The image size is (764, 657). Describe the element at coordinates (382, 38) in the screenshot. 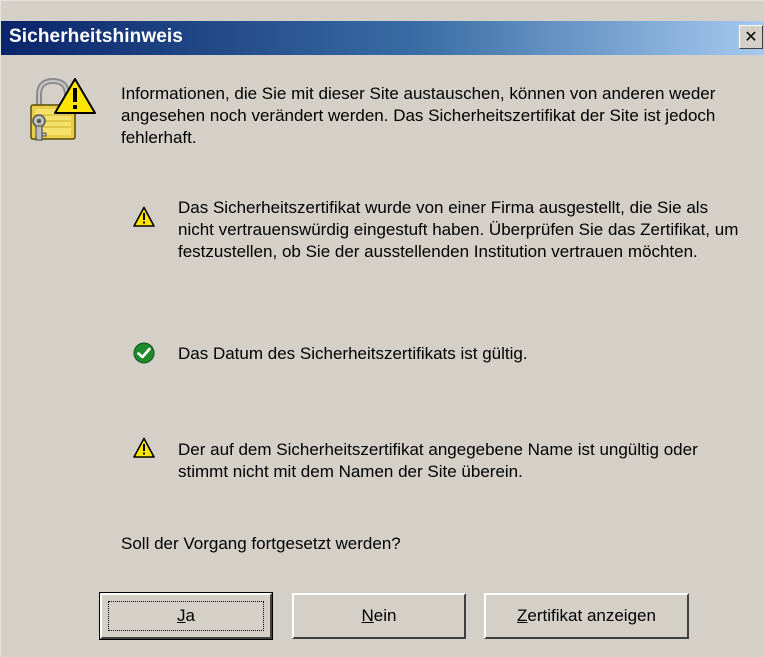

I see `title-bar: Sicherheitshinweis ✕` at that location.